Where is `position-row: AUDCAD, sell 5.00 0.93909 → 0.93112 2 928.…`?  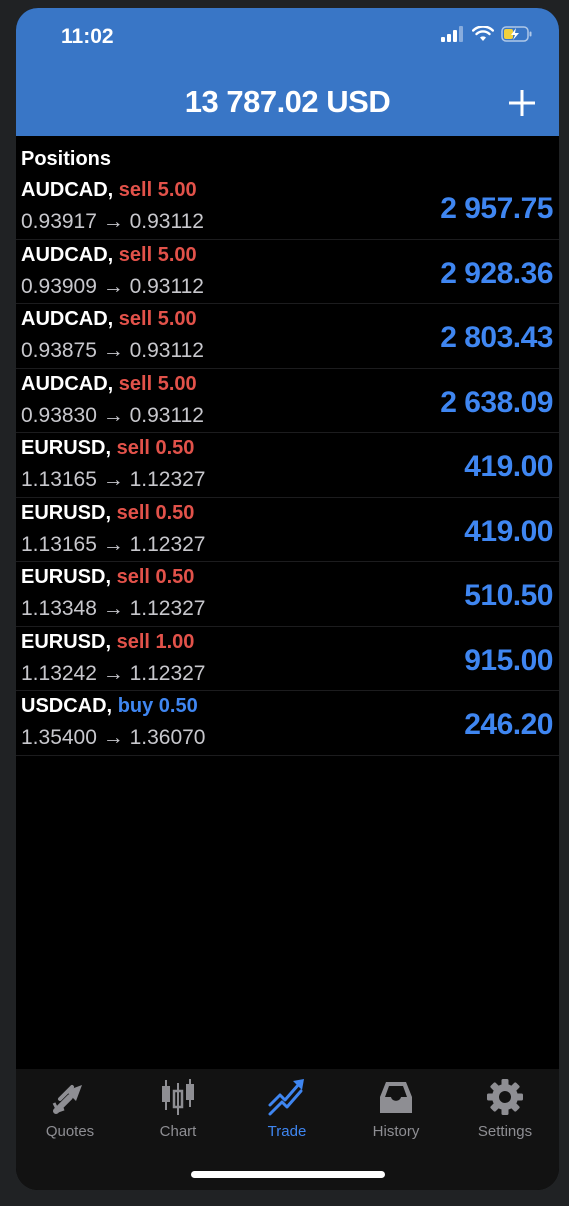
position-row: AUDCAD, sell 5.00 0.93909 → 0.93112 2 928.… is located at coordinates (287, 272).